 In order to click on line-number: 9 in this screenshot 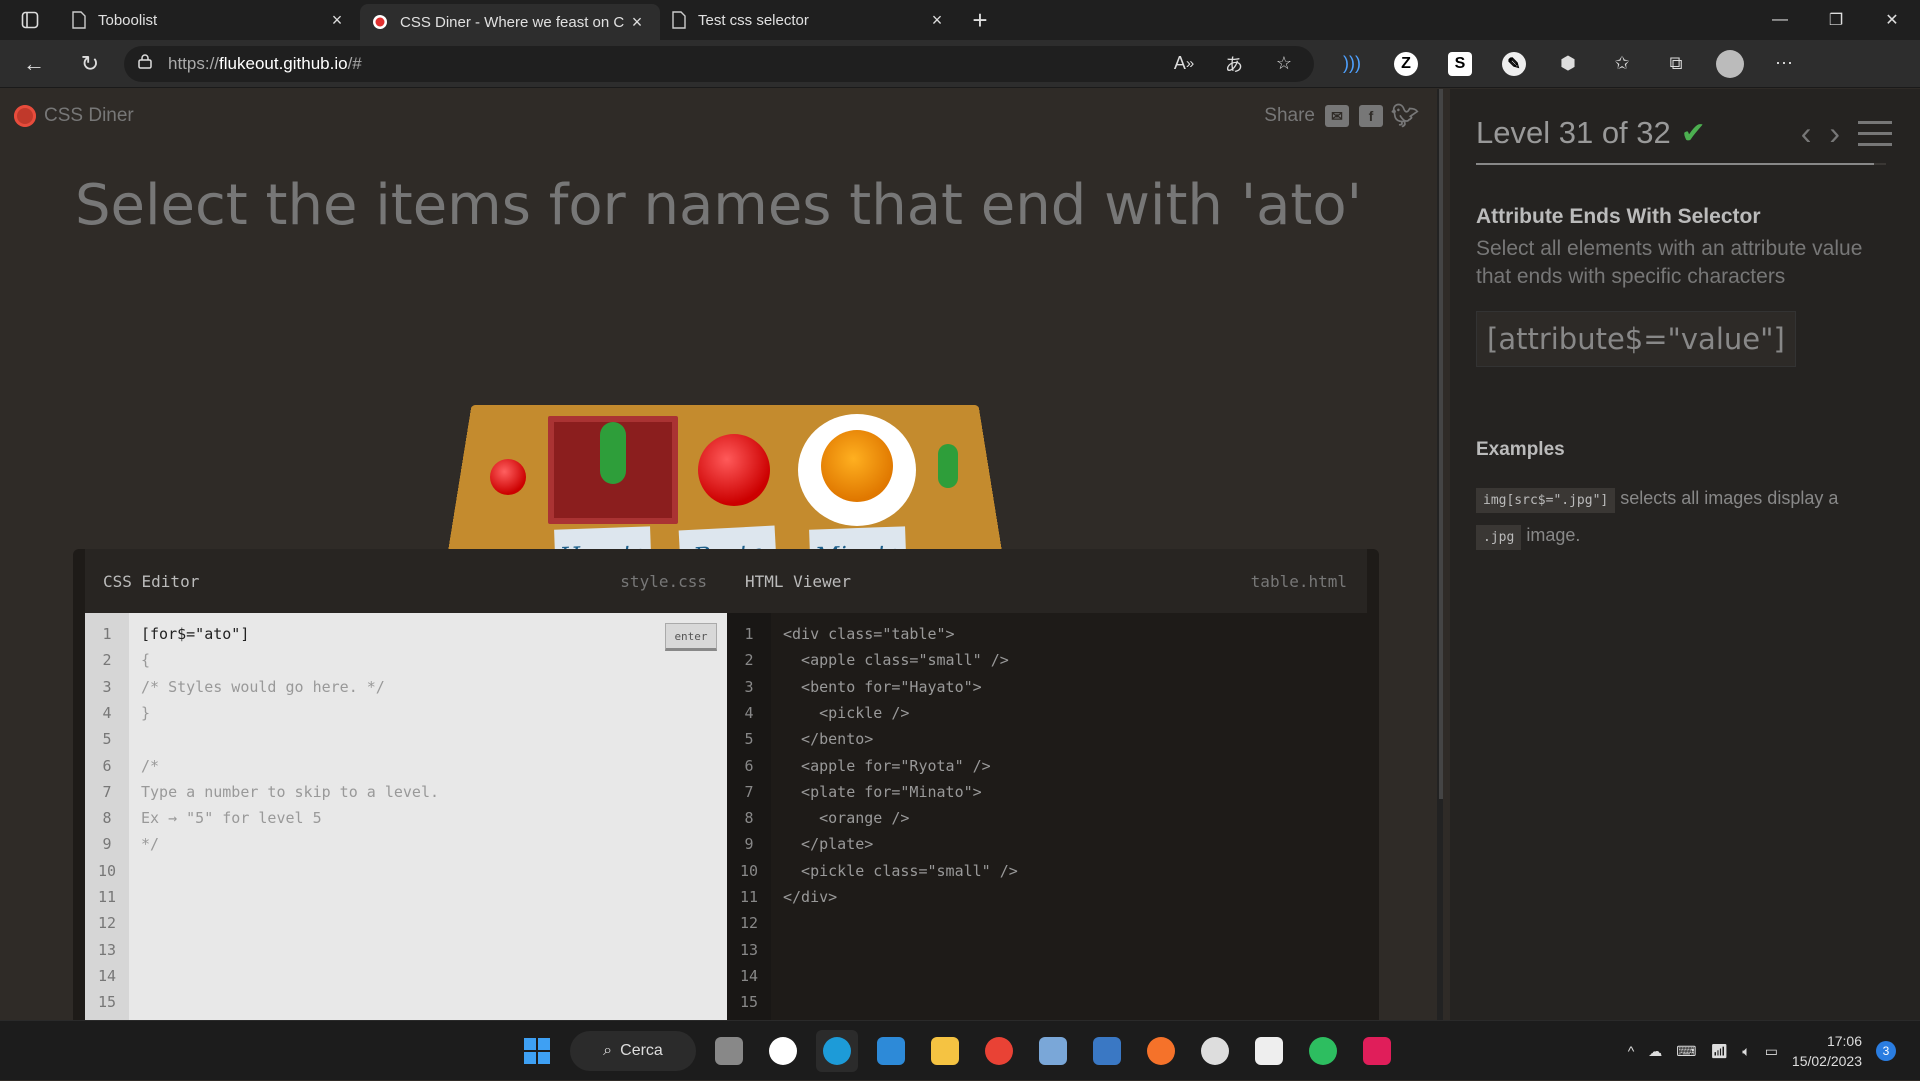, I will do `click(749, 844)`.